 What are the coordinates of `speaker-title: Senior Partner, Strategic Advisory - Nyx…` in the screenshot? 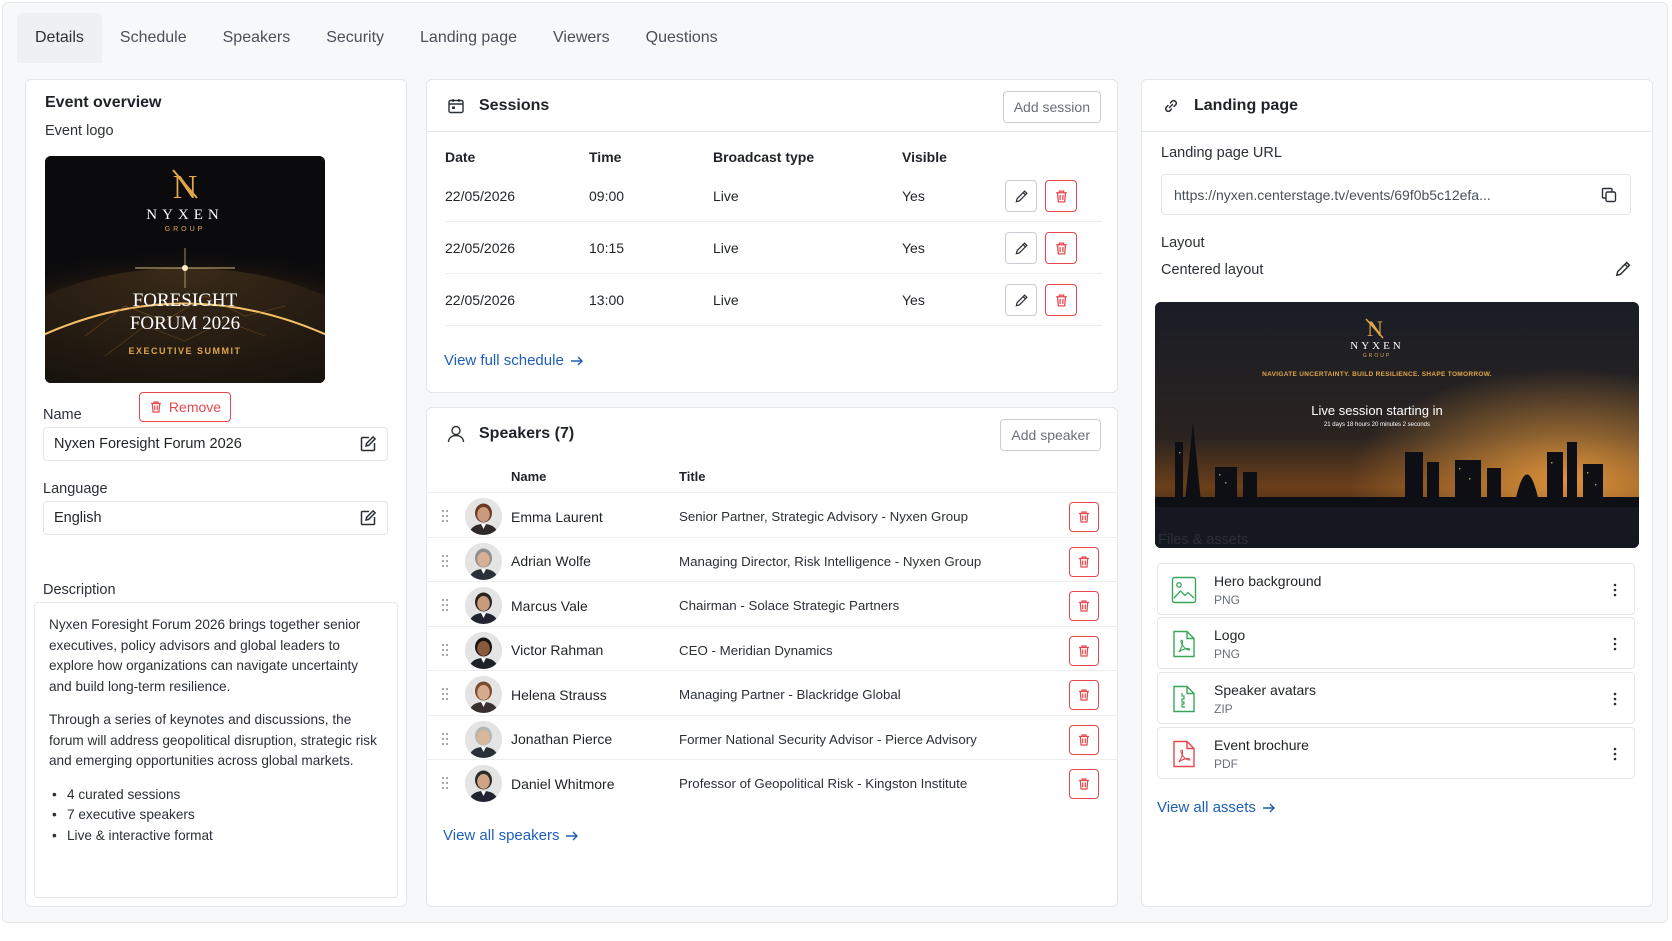 It's located at (823, 516).